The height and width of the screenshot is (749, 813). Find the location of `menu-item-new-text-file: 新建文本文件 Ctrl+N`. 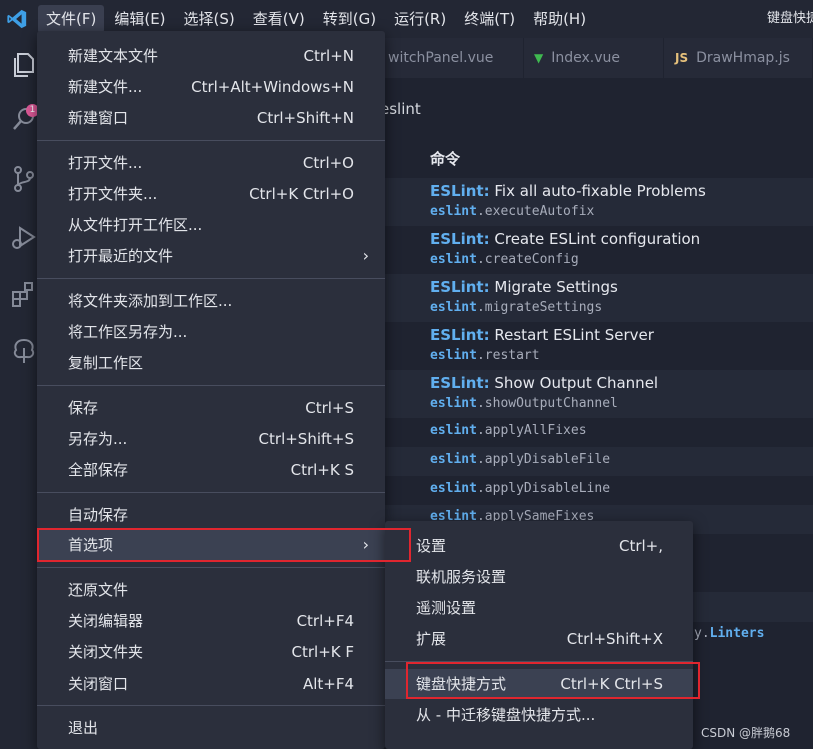

menu-item-new-text-file: 新建文本文件 Ctrl+N is located at coordinates (211, 56).